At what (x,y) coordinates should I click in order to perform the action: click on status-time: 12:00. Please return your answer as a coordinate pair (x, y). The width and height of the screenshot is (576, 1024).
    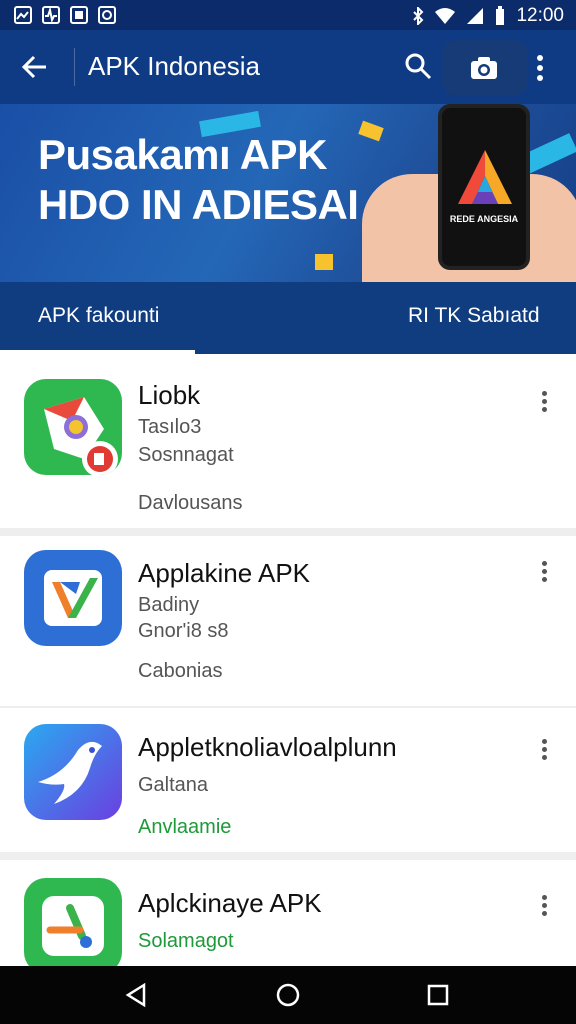
    Looking at the image, I should click on (540, 15).